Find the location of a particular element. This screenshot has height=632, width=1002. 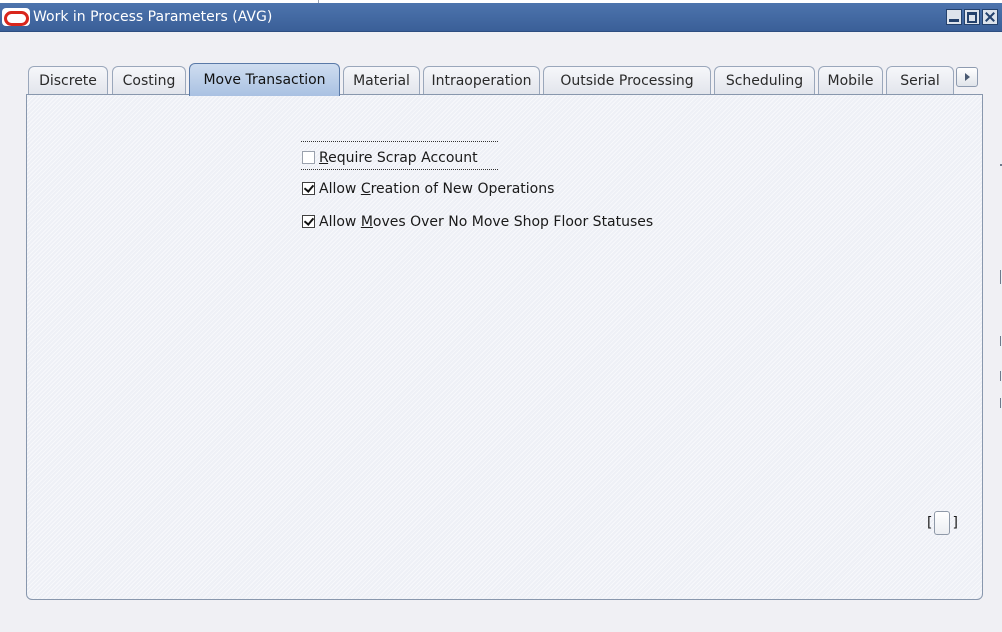

checkbox-label: reation of New Operations is located at coordinates (462, 189).